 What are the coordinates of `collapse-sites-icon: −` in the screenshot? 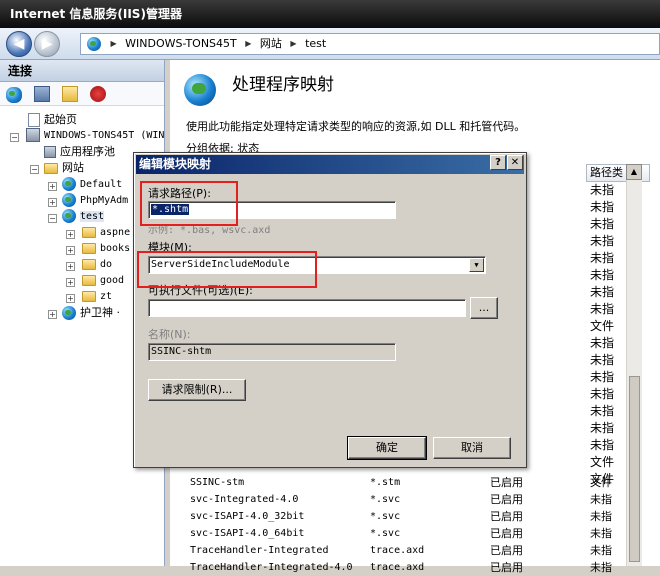 It's located at (34, 169).